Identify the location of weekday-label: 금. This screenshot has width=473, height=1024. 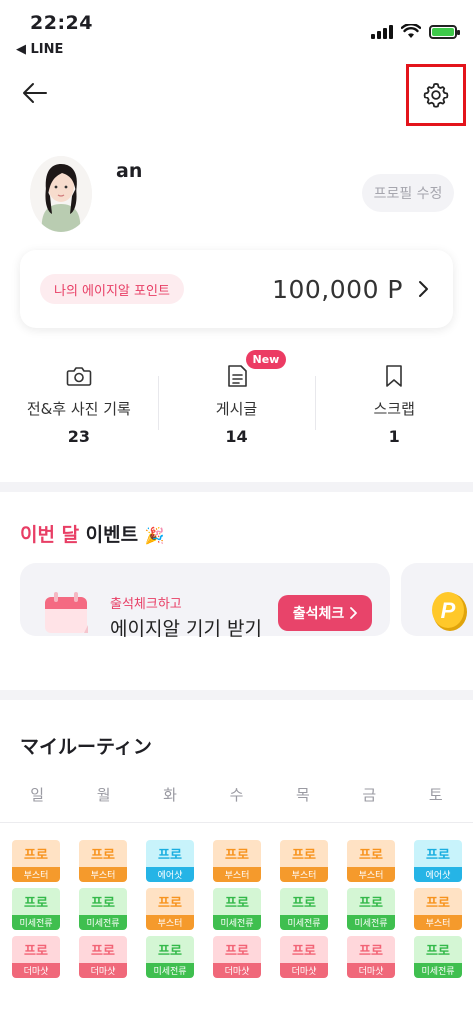
(369, 795).